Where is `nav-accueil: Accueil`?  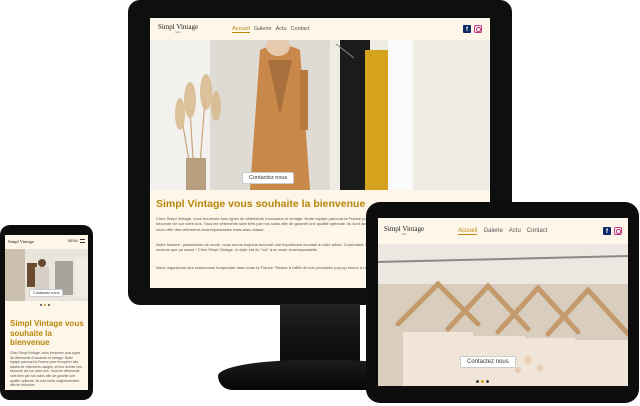 nav-accueil: Accueil is located at coordinates (241, 29).